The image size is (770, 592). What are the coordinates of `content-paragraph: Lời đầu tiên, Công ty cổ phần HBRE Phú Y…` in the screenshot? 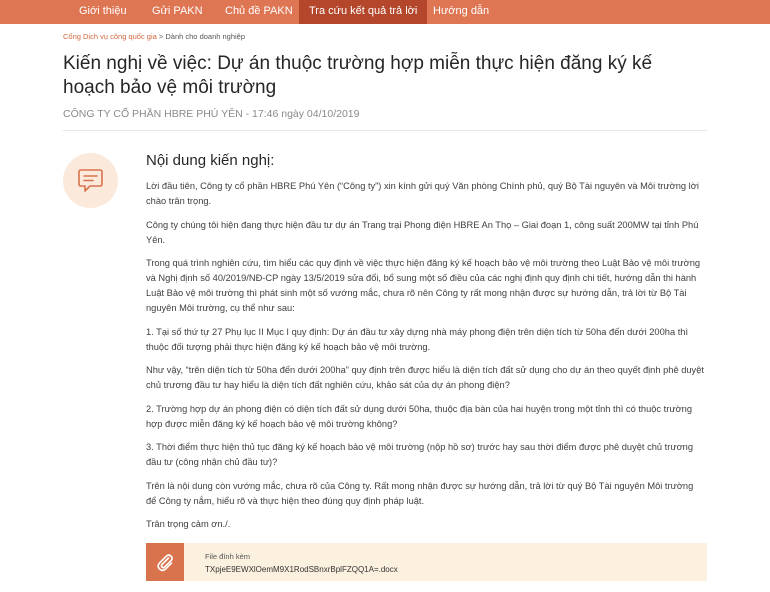 It's located at (422, 193).